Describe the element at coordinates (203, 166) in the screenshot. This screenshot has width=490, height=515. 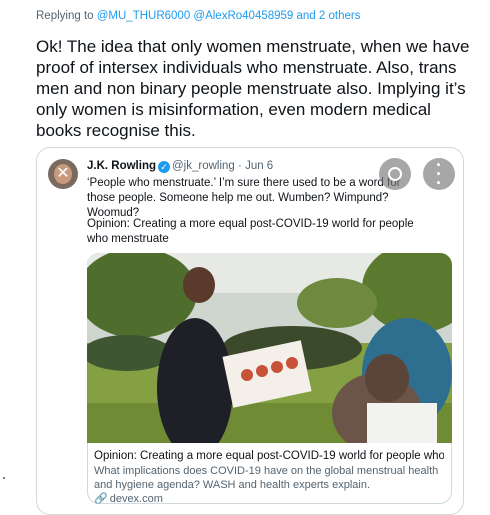
I see `quoted-author-handle: @jk_rowling` at that location.